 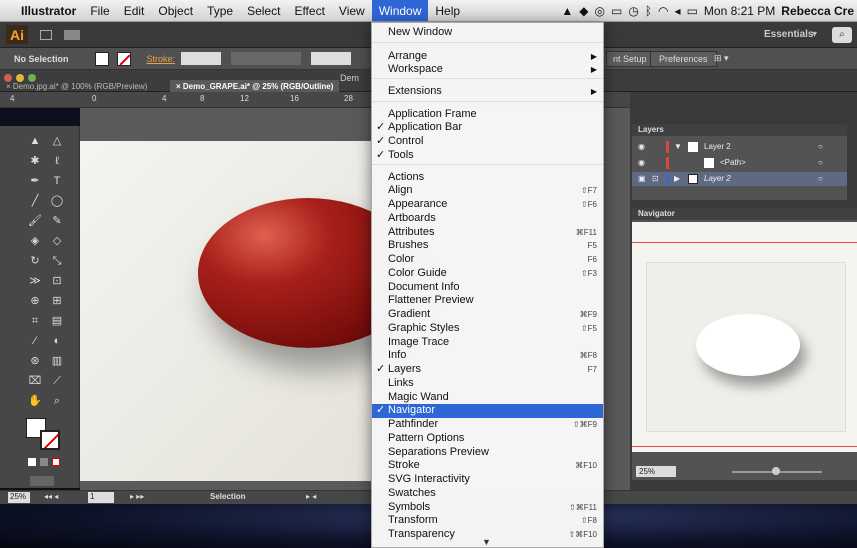 What do you see at coordinates (487, 508) in the screenshot?
I see `menu-item-symbols: Symbols ⇧⌘F11` at bounding box center [487, 508].